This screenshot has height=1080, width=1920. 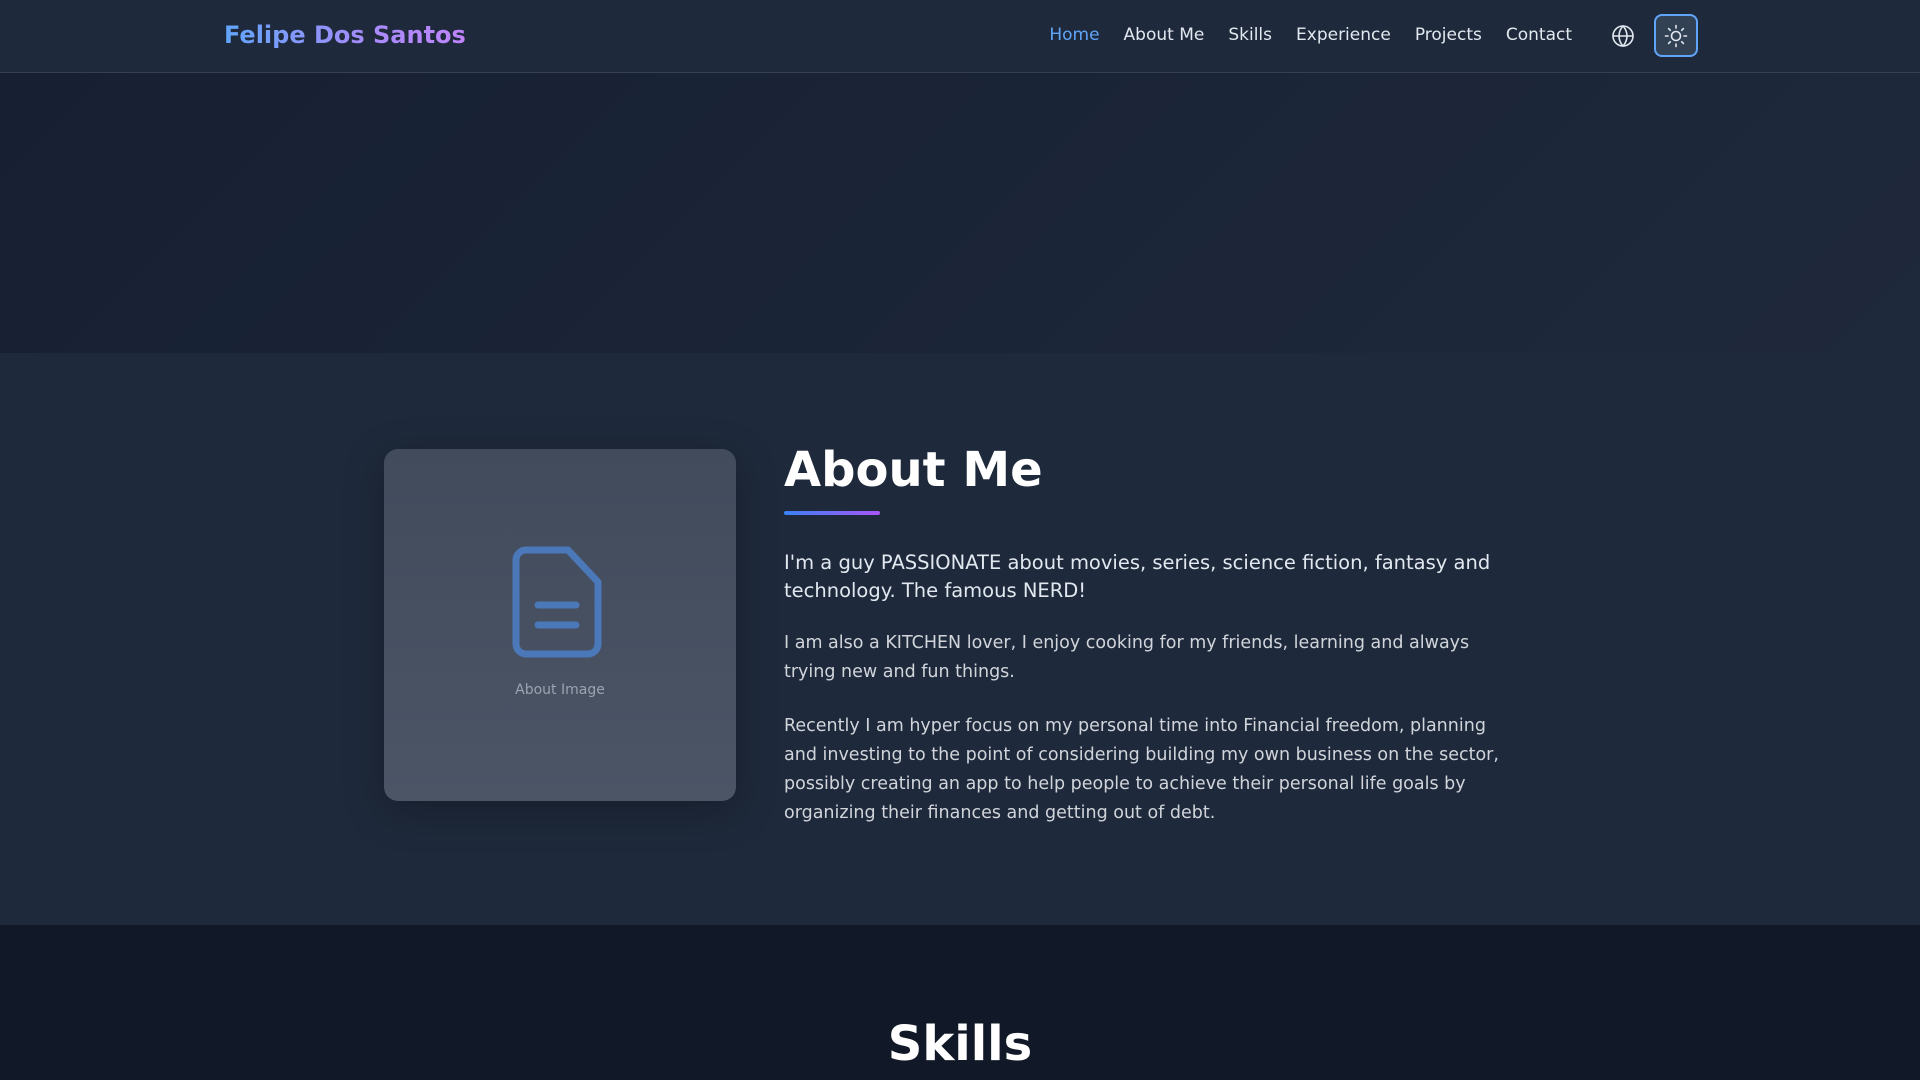 What do you see at coordinates (960, 1044) in the screenshot?
I see `skills-title: Skills` at bounding box center [960, 1044].